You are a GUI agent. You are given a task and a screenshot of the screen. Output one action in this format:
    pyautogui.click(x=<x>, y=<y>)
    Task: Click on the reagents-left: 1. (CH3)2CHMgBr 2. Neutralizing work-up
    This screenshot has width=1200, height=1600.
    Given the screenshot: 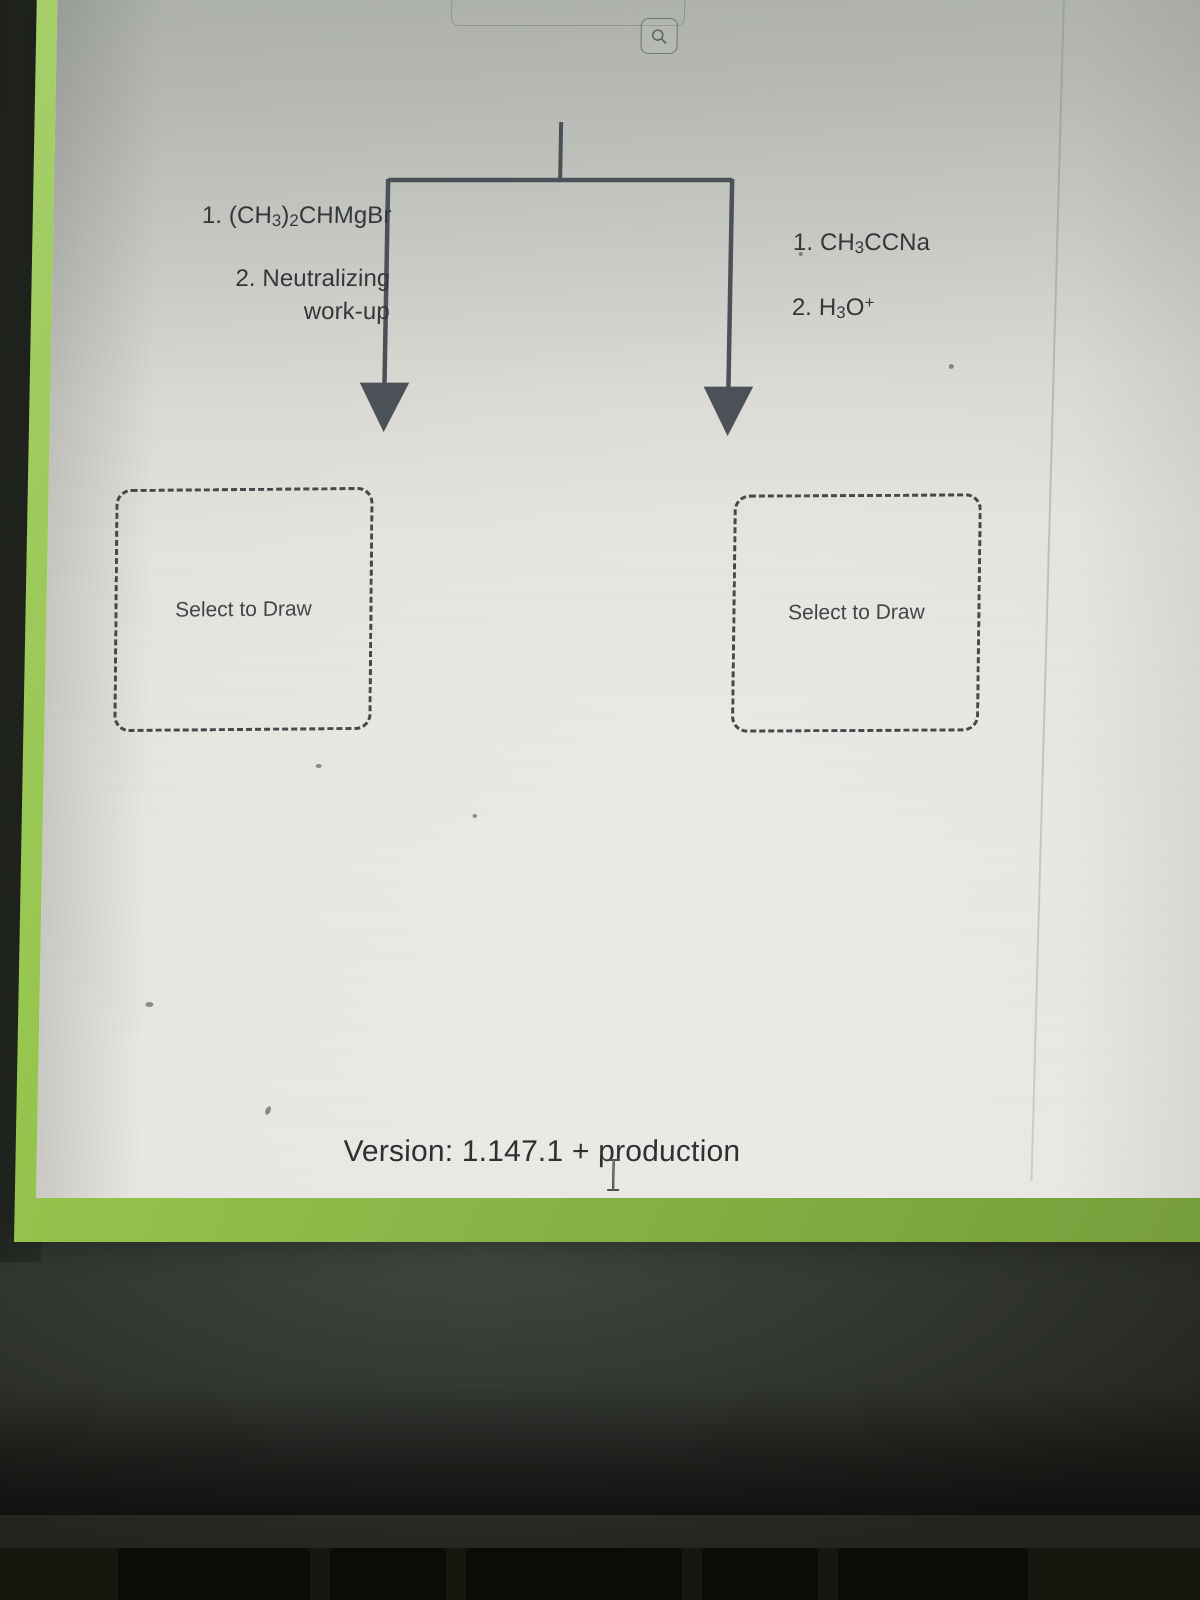 What is the action you would take?
    pyautogui.click(x=230, y=265)
    